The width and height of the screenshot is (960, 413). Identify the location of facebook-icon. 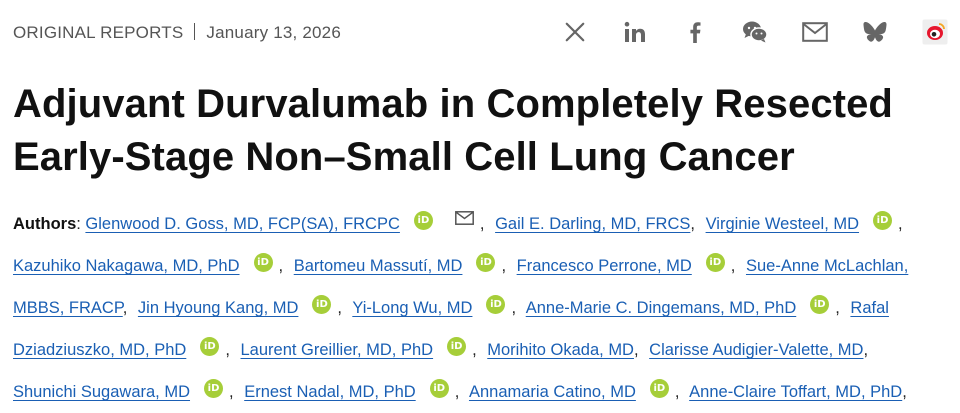
(695, 32).